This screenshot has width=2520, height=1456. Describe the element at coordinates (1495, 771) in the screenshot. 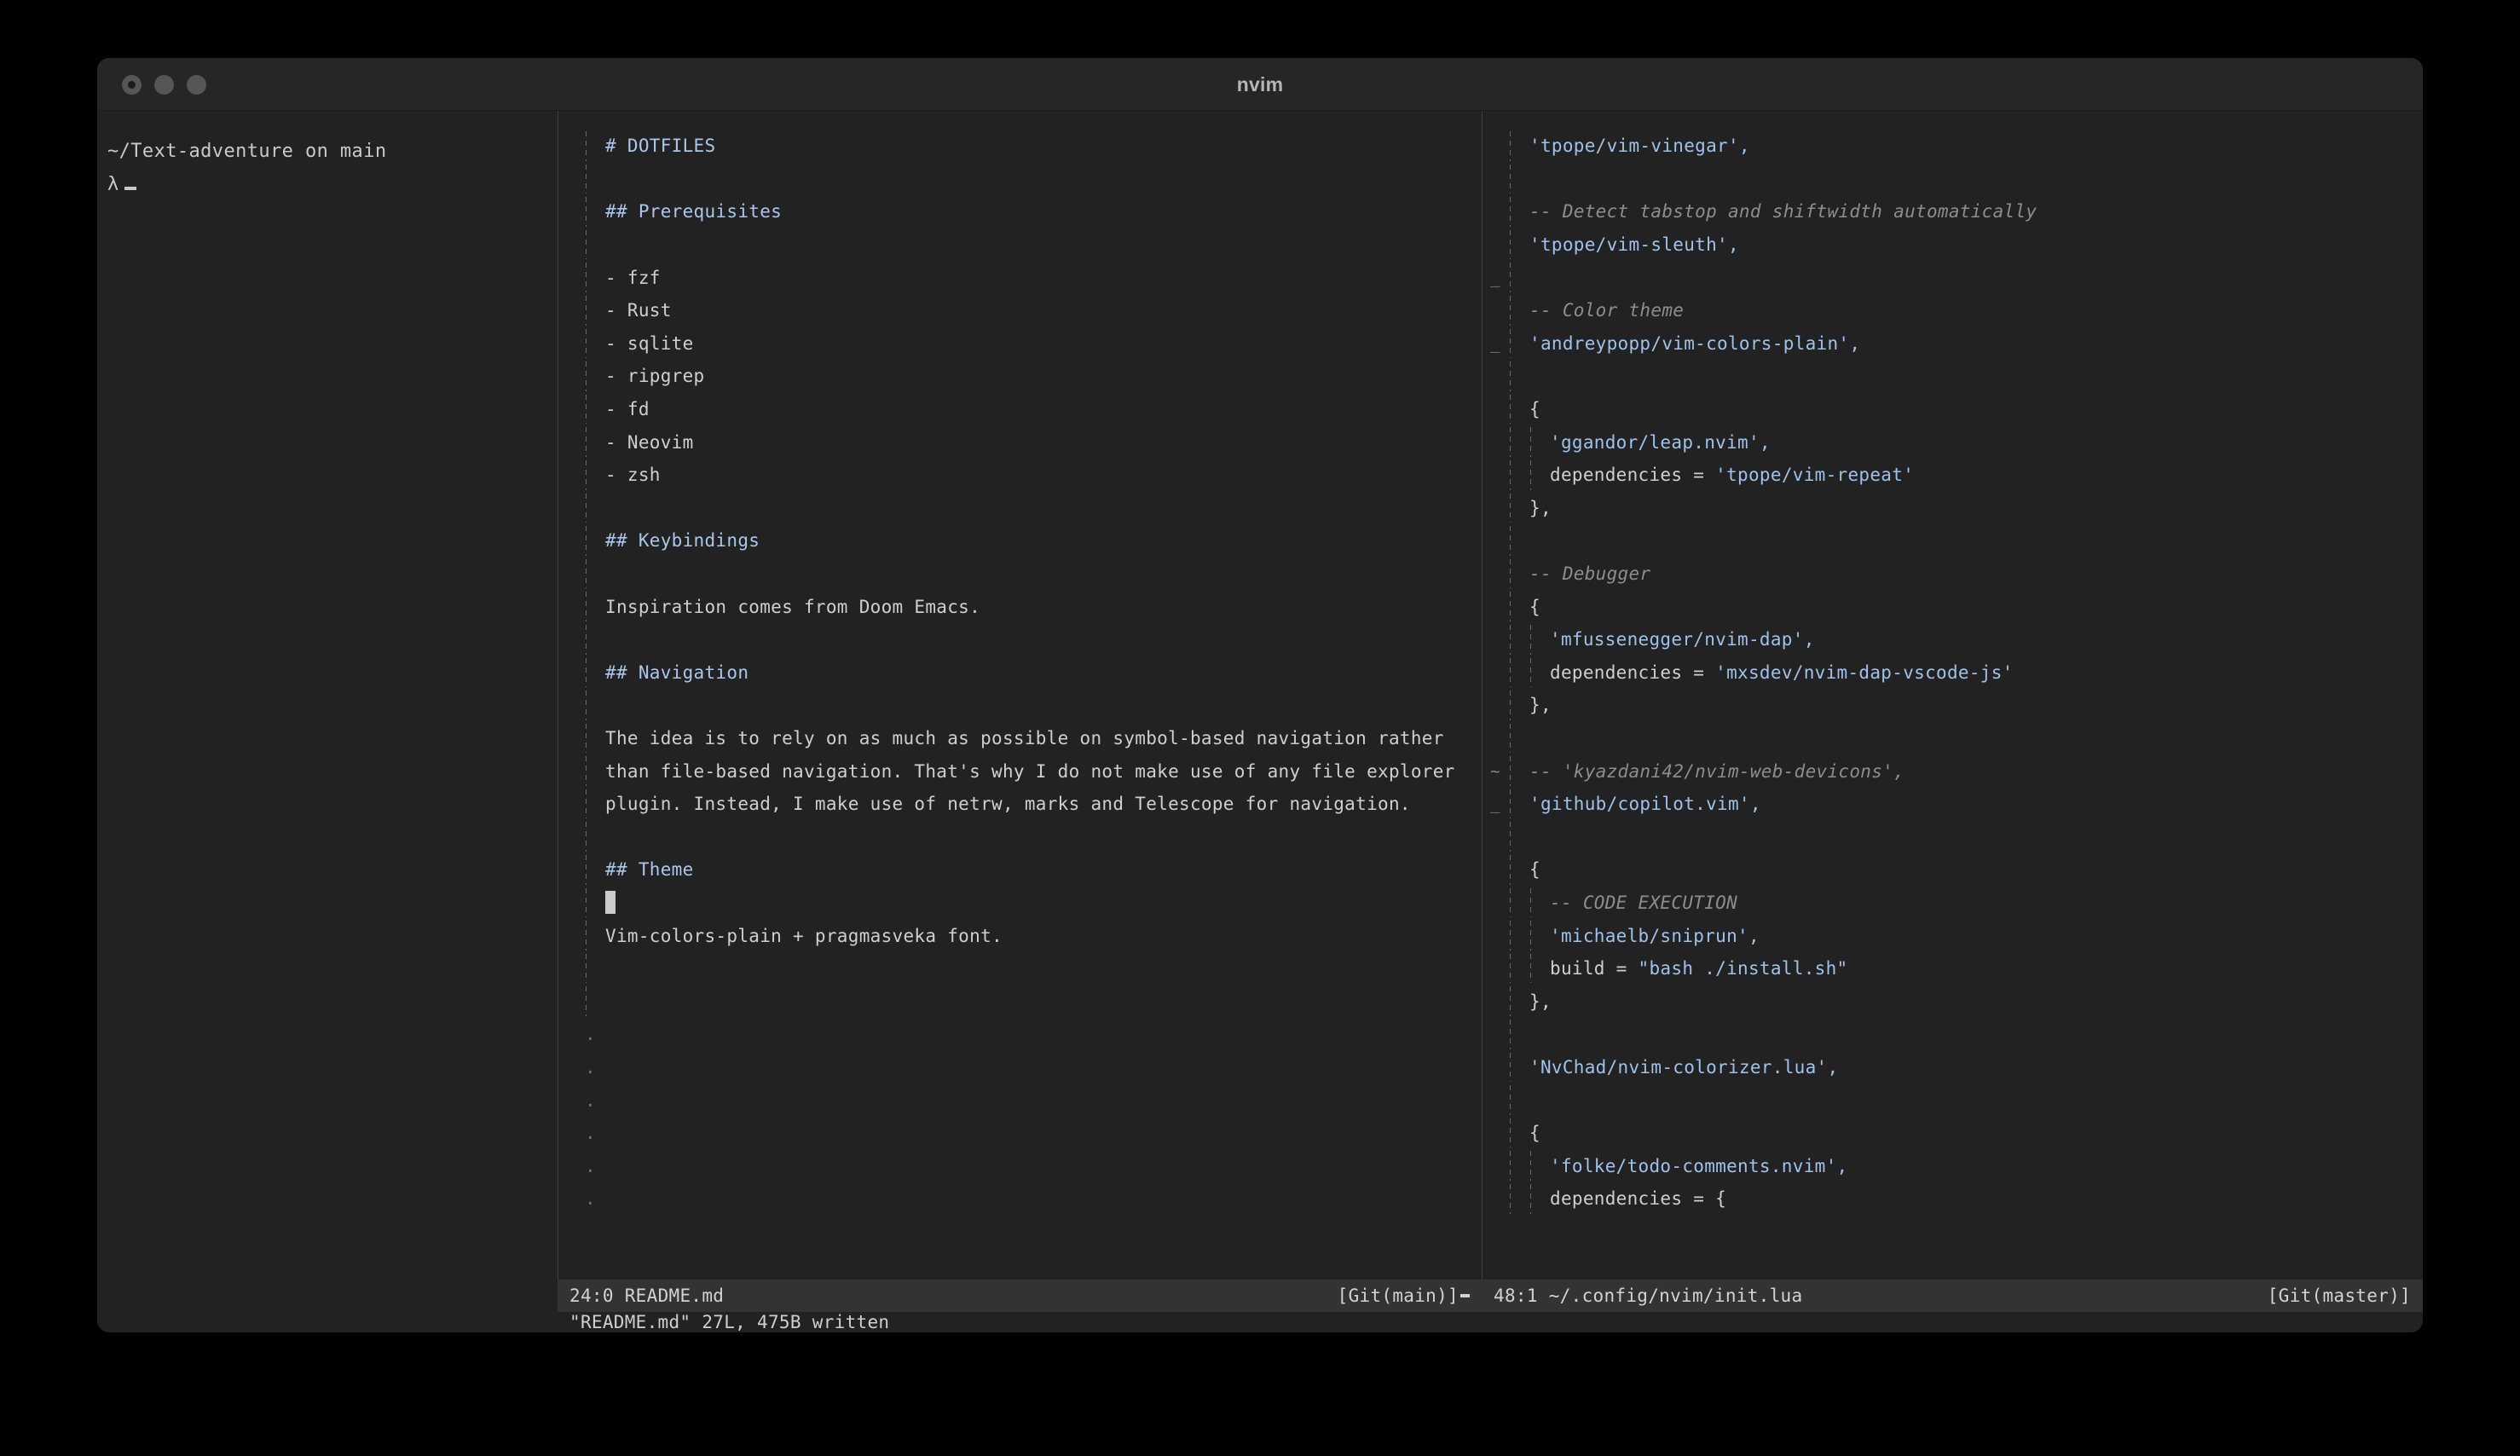

I see `line-gutter-marker: ~` at that location.